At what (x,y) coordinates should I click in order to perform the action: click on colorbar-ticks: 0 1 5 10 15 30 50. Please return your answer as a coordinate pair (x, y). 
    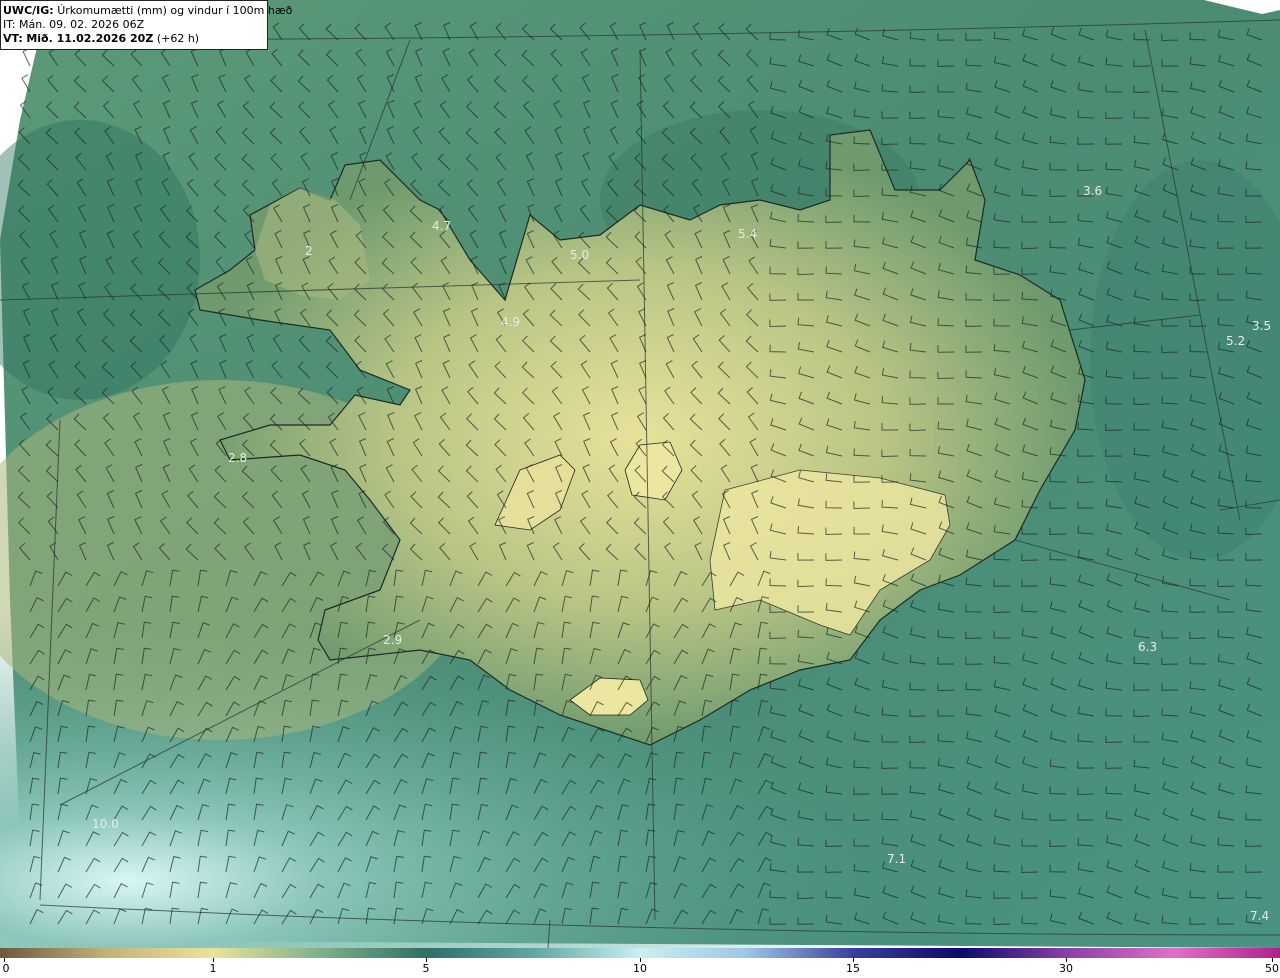
    Looking at the image, I should click on (640, 968).